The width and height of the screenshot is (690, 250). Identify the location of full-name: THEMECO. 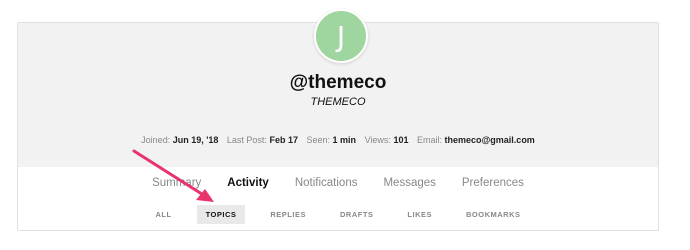
(338, 102).